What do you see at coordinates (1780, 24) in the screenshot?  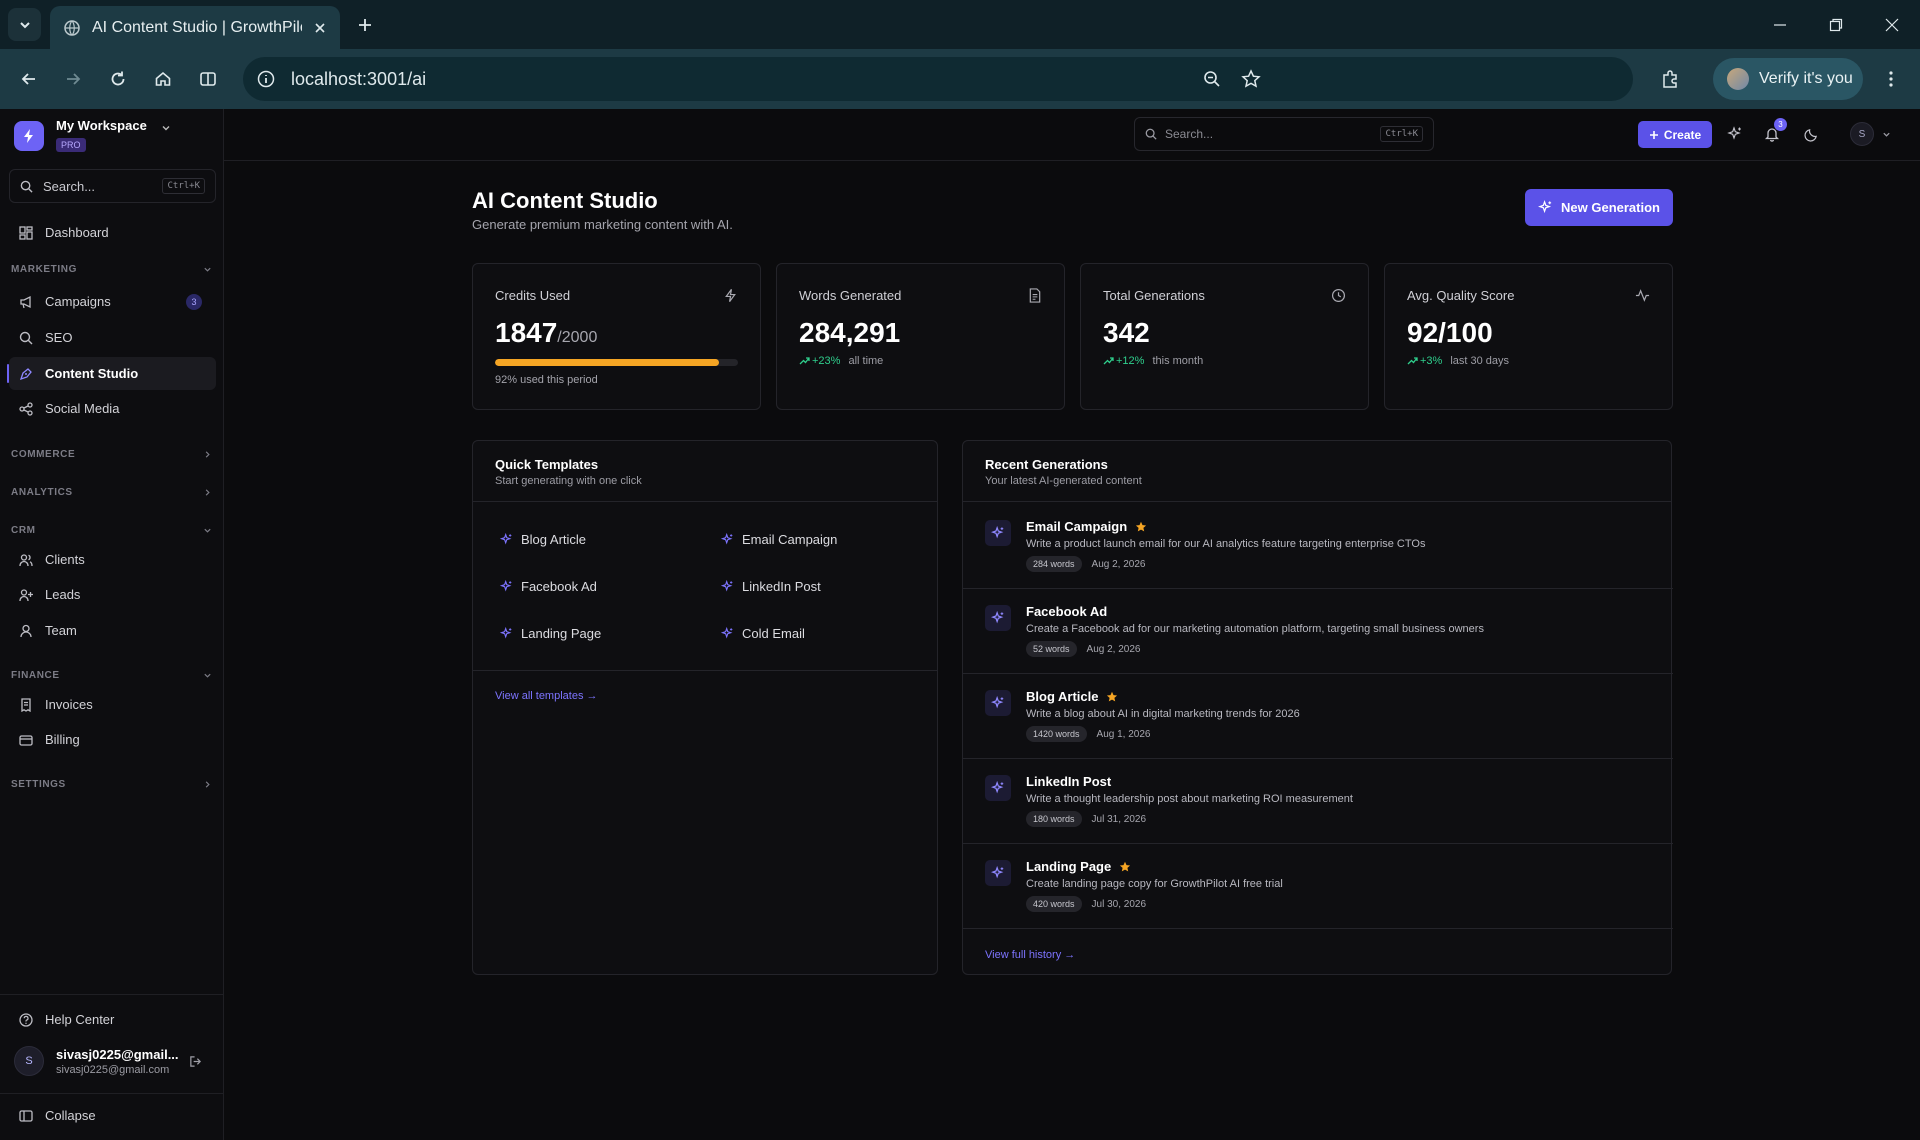 I see `minimize-button` at bounding box center [1780, 24].